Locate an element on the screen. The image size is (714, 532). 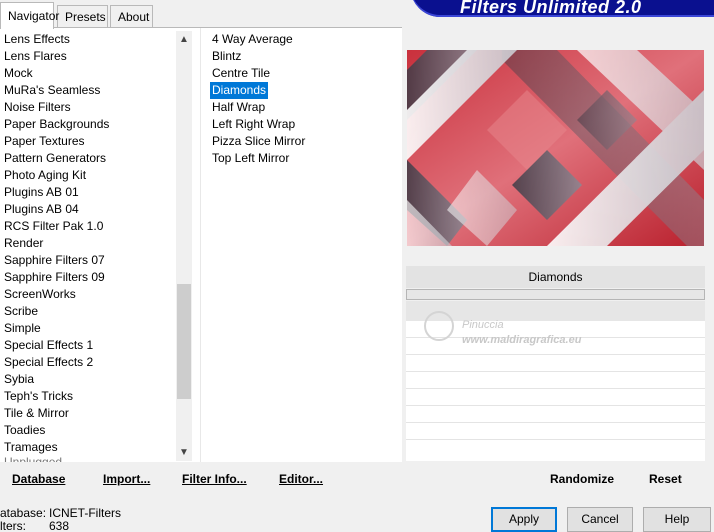
category-item: Lens Effects is located at coordinates (88, 39).